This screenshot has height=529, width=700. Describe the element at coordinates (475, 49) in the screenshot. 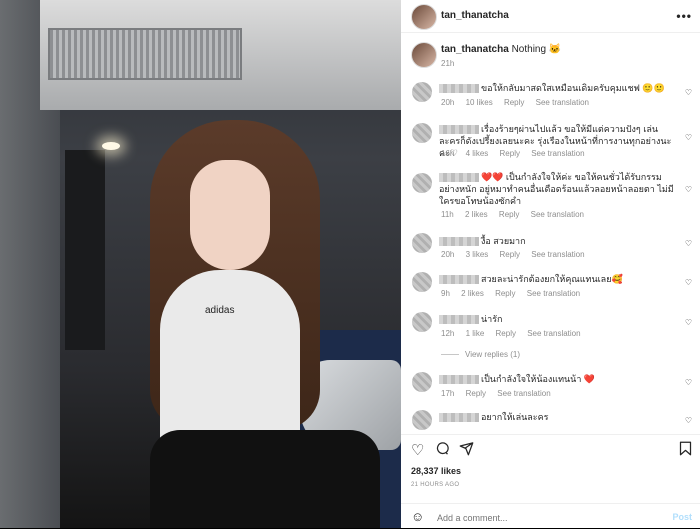

I see `caption-username: tan_thanatcha` at that location.